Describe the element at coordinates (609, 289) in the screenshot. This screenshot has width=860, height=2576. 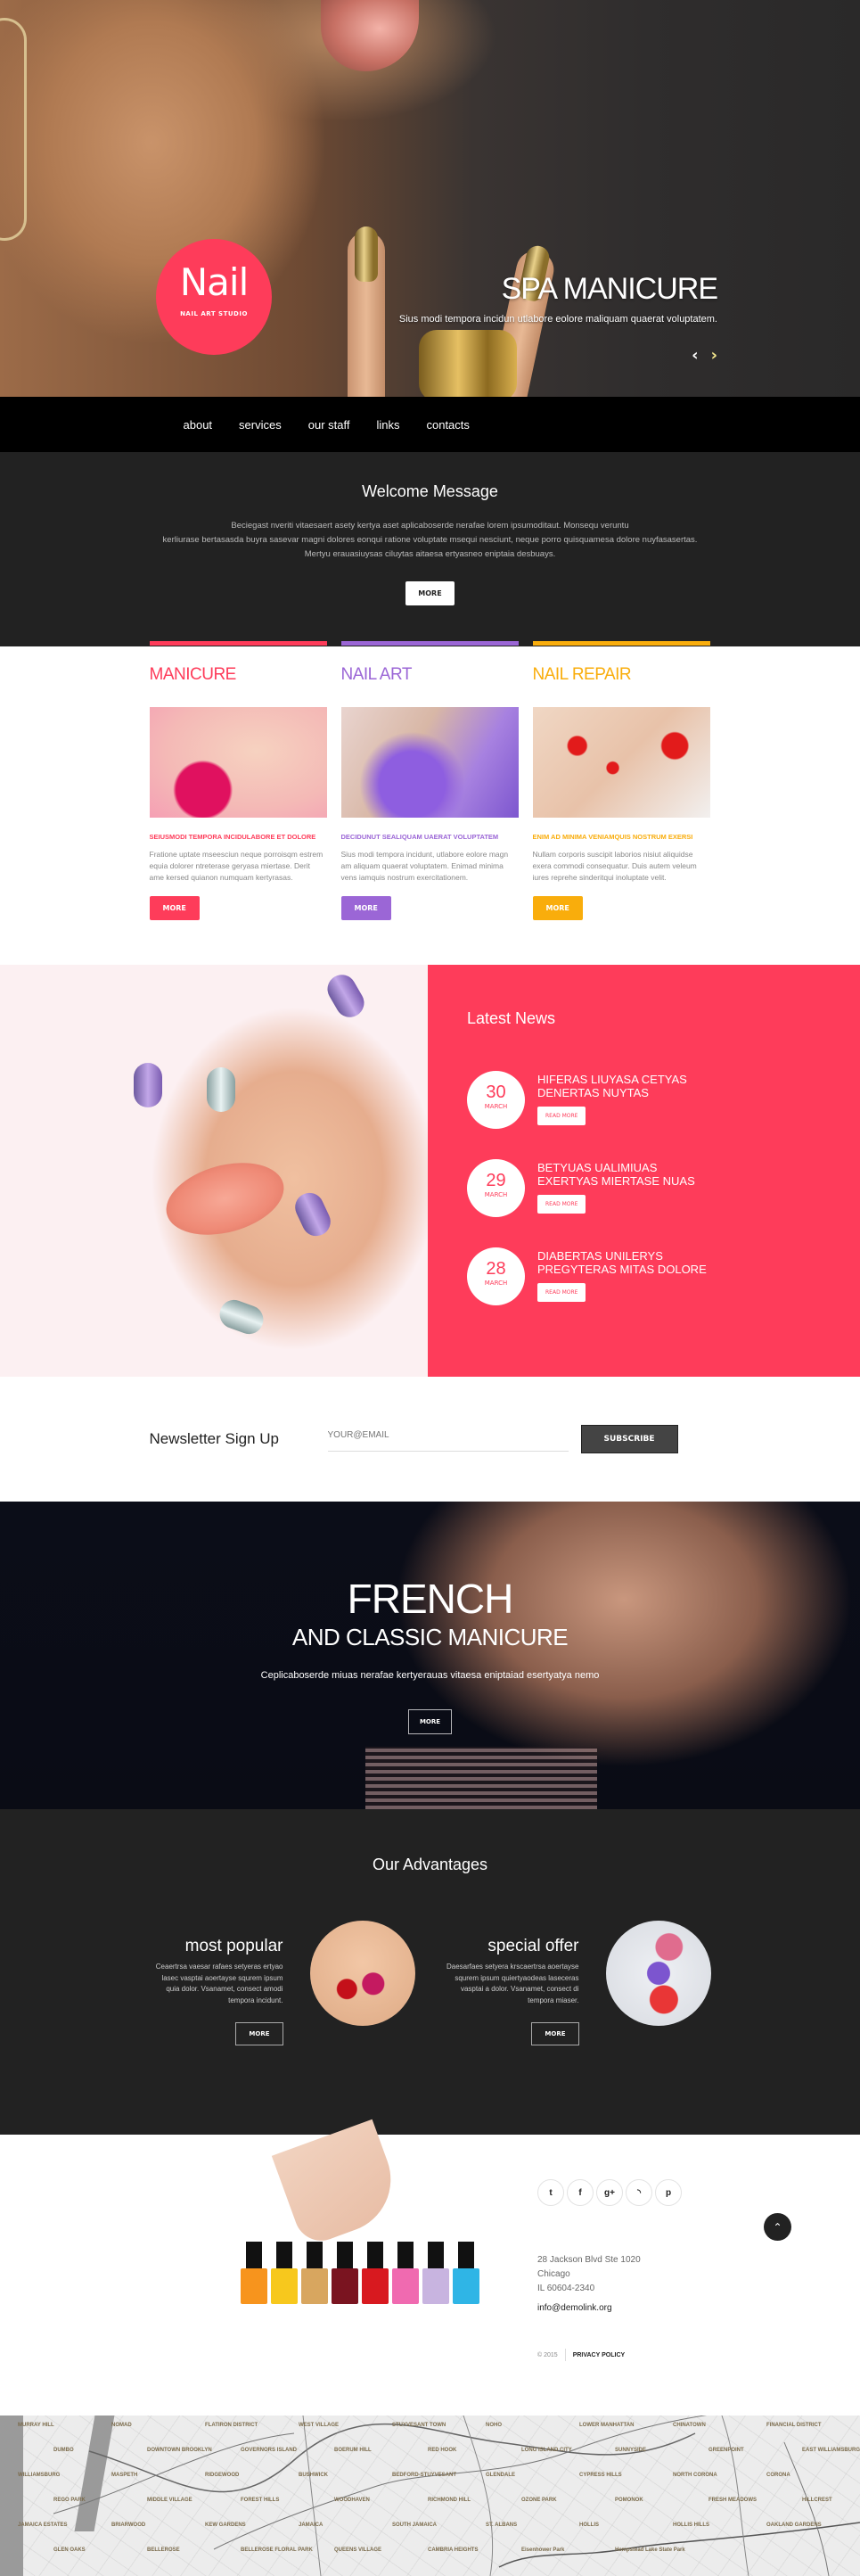
I see `hero-title: SPA MANICURE` at that location.